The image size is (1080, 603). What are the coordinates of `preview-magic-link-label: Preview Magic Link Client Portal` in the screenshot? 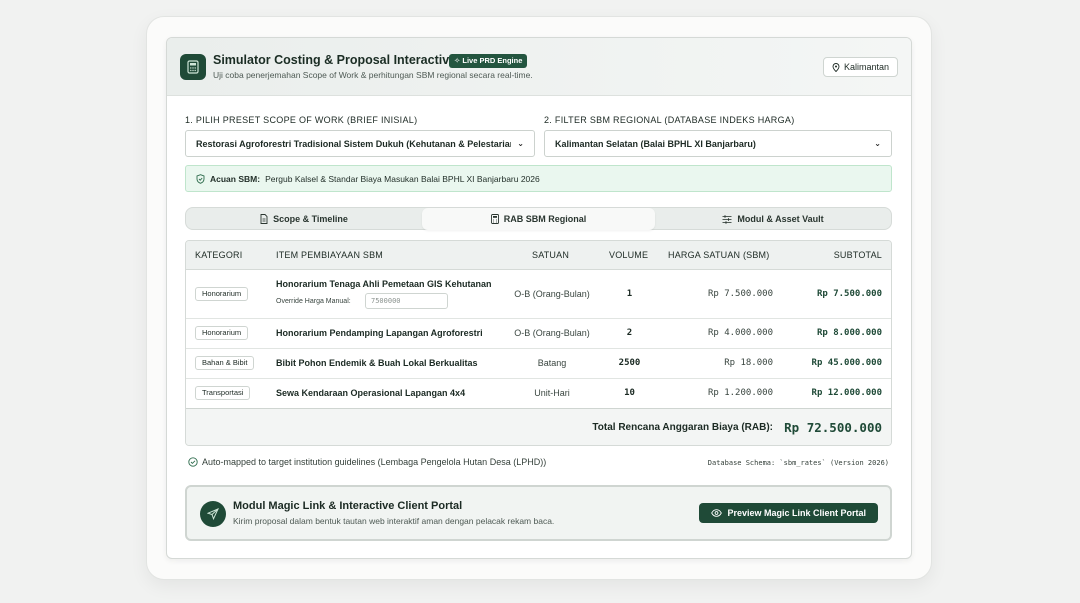 It's located at (796, 513).